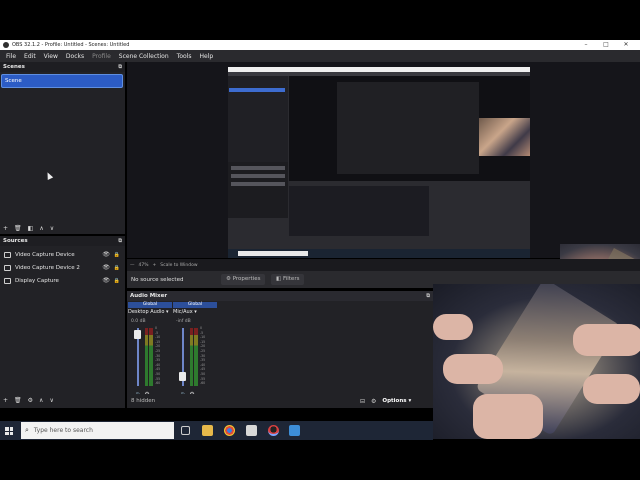  I want to click on maximize-button: □, so click(606, 45).